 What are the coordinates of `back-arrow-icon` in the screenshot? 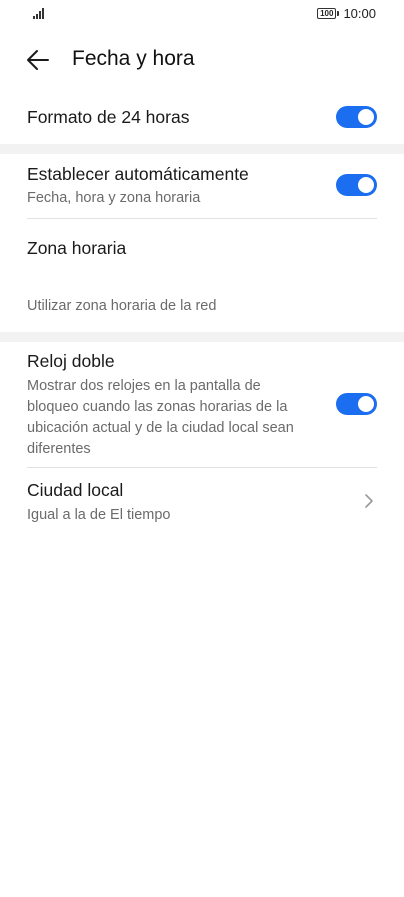 It's located at (38, 60).